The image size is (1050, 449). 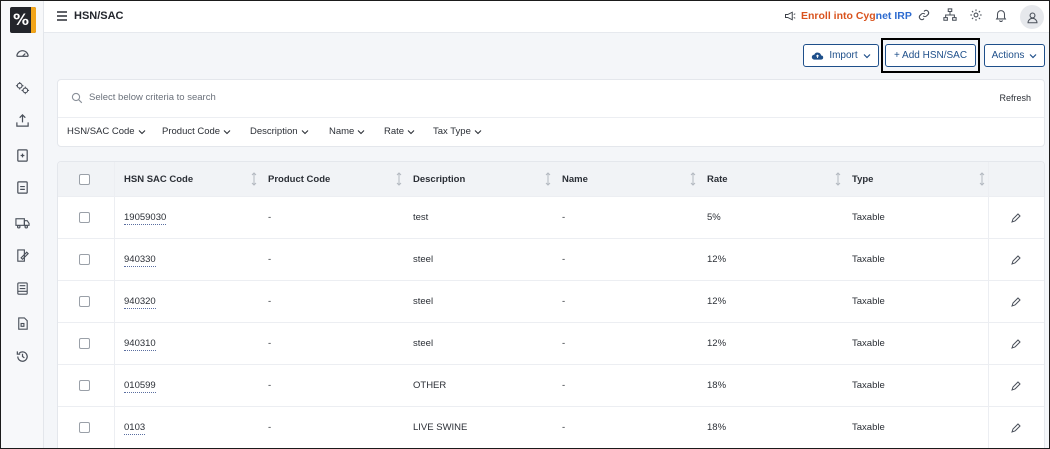 What do you see at coordinates (951, 16) in the screenshot?
I see `network-icon` at bounding box center [951, 16].